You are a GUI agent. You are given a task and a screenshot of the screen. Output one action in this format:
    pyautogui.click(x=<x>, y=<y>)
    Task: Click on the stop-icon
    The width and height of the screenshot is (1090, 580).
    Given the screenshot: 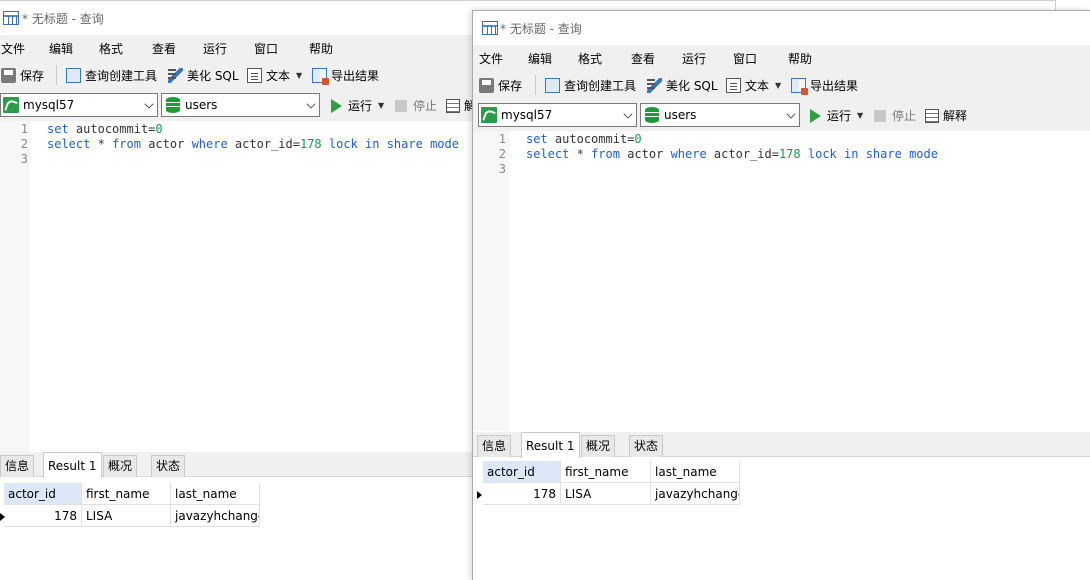 What is the action you would take?
    pyautogui.click(x=880, y=115)
    